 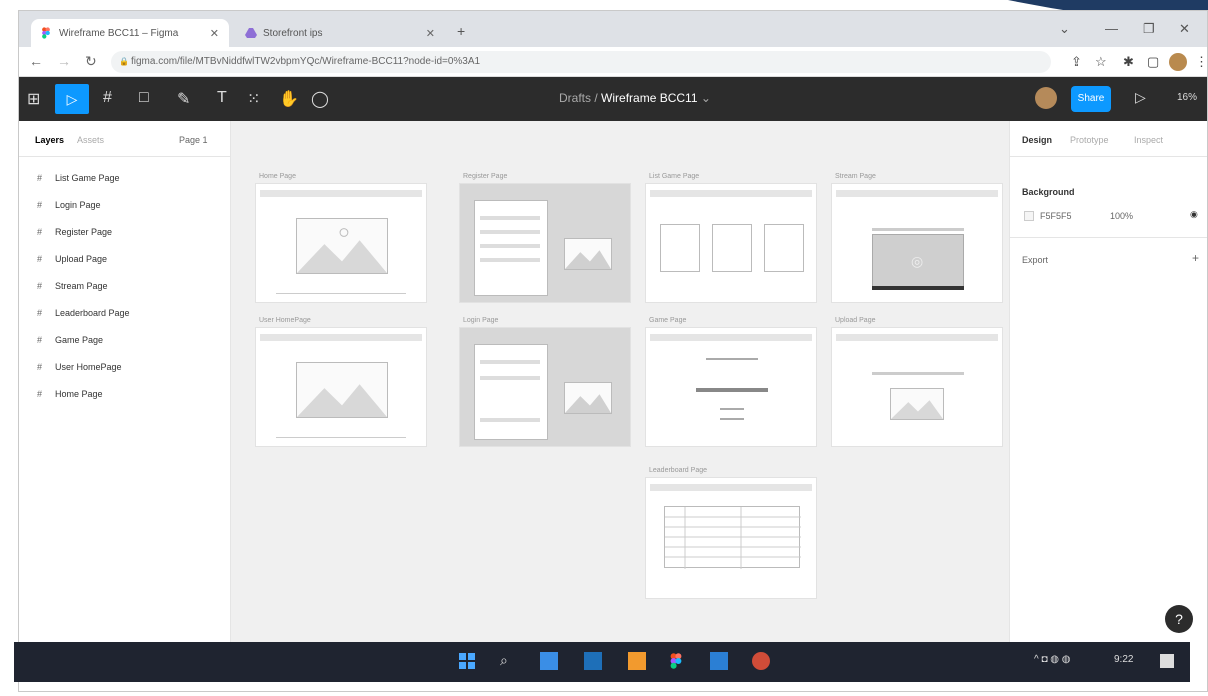 I want to click on add-export-icon: +, so click(x=1195, y=258).